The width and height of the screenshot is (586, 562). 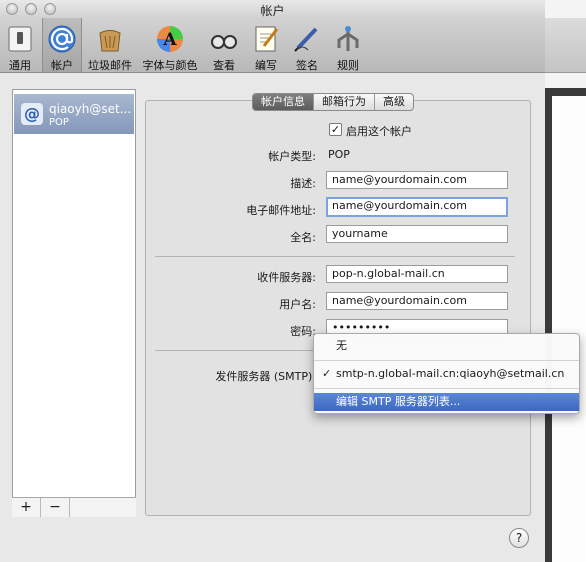 What do you see at coordinates (59, 122) in the screenshot?
I see `account-type: POP` at bounding box center [59, 122].